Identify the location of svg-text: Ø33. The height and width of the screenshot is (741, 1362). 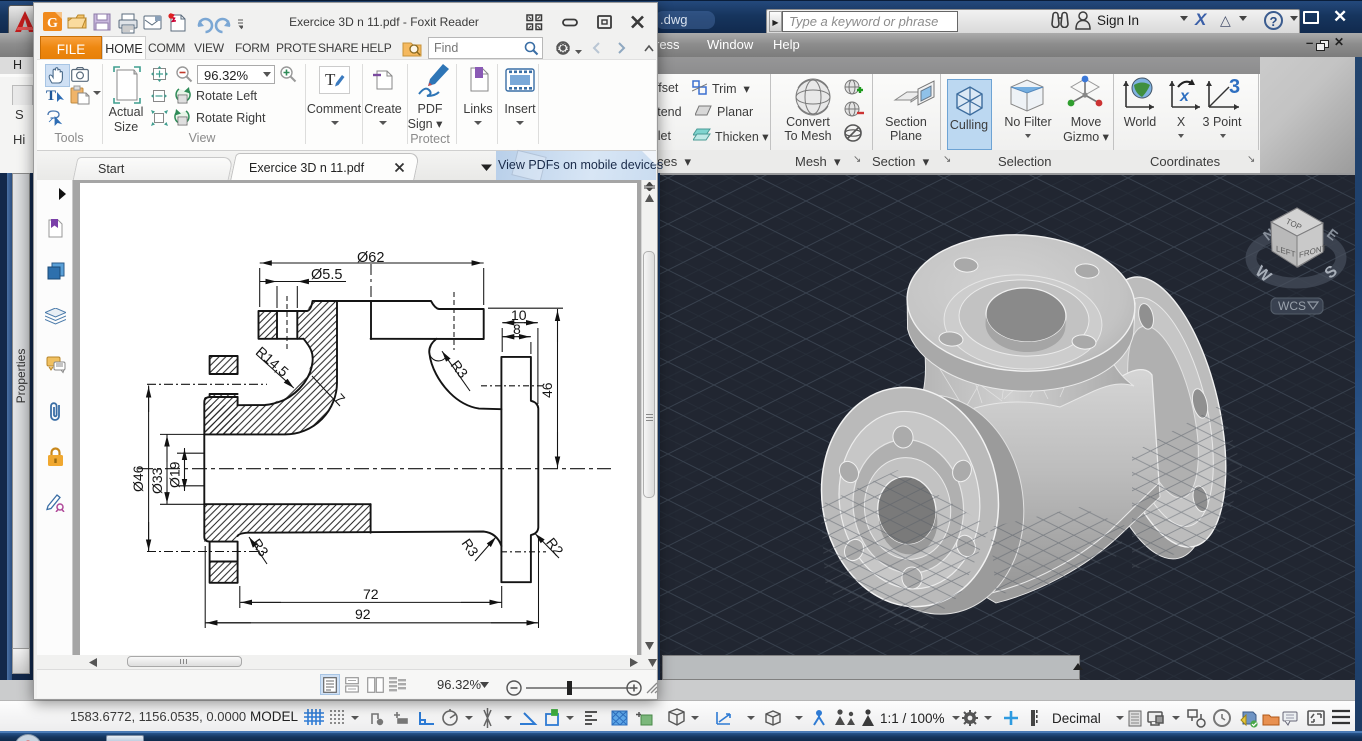
(157, 480).